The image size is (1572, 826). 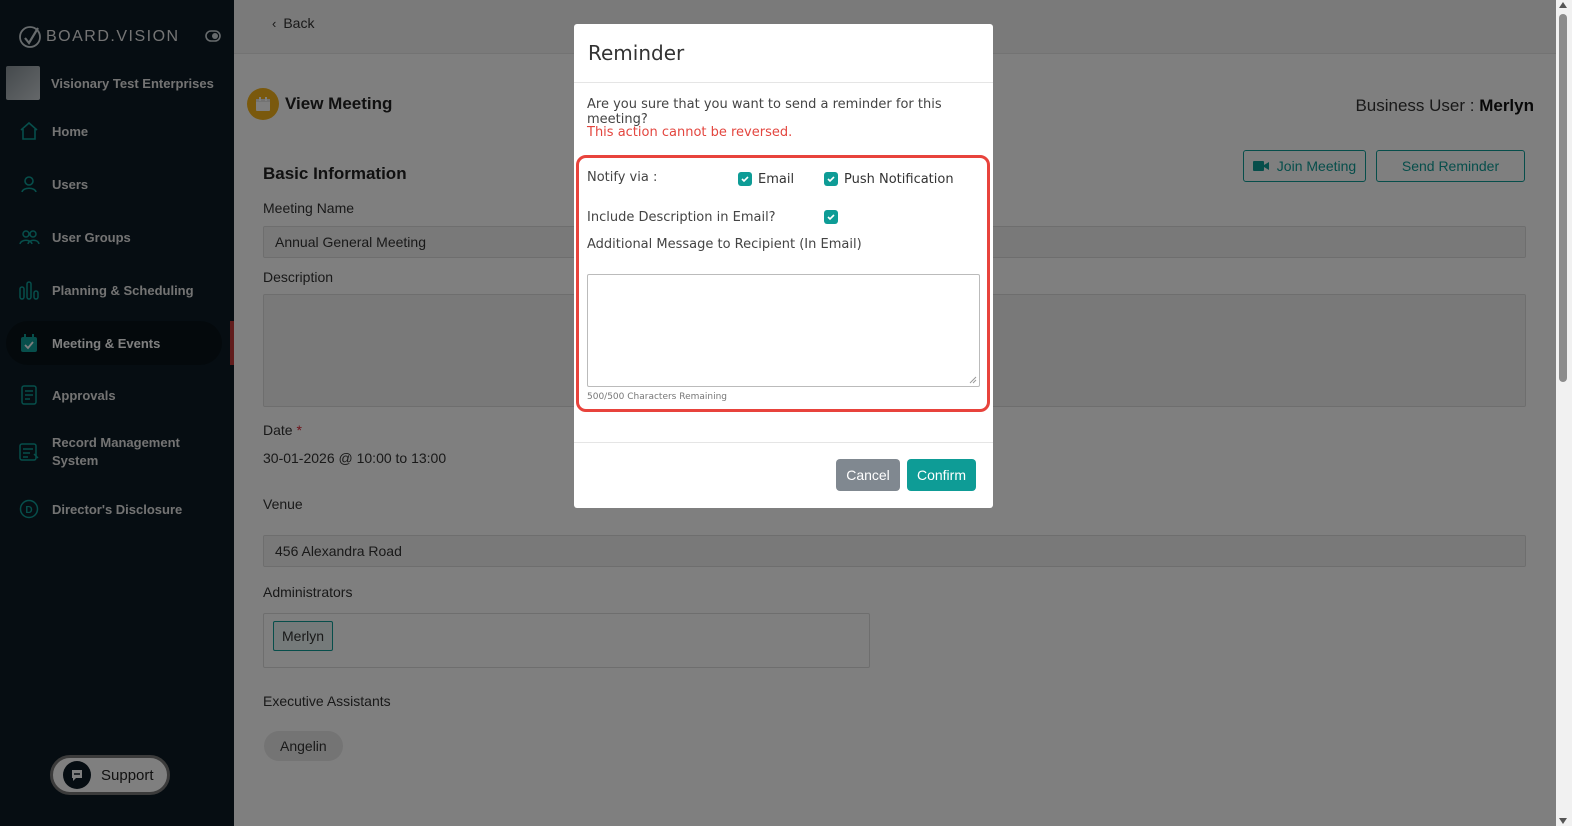 What do you see at coordinates (690, 132) in the screenshot?
I see `warning-text: This action cannot be reversed.` at bounding box center [690, 132].